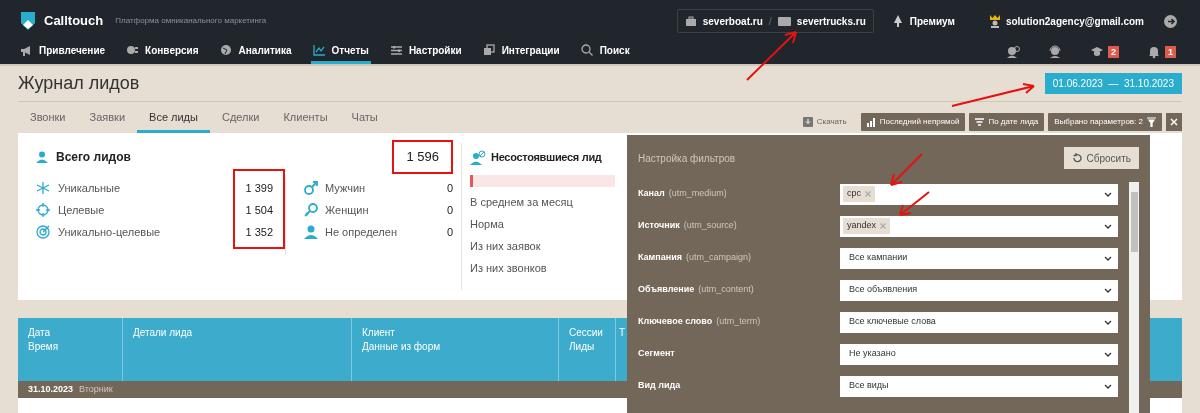 The image size is (1200, 413). What do you see at coordinates (163, 333) in the screenshot?
I see `column-header: Детали лида` at bounding box center [163, 333].